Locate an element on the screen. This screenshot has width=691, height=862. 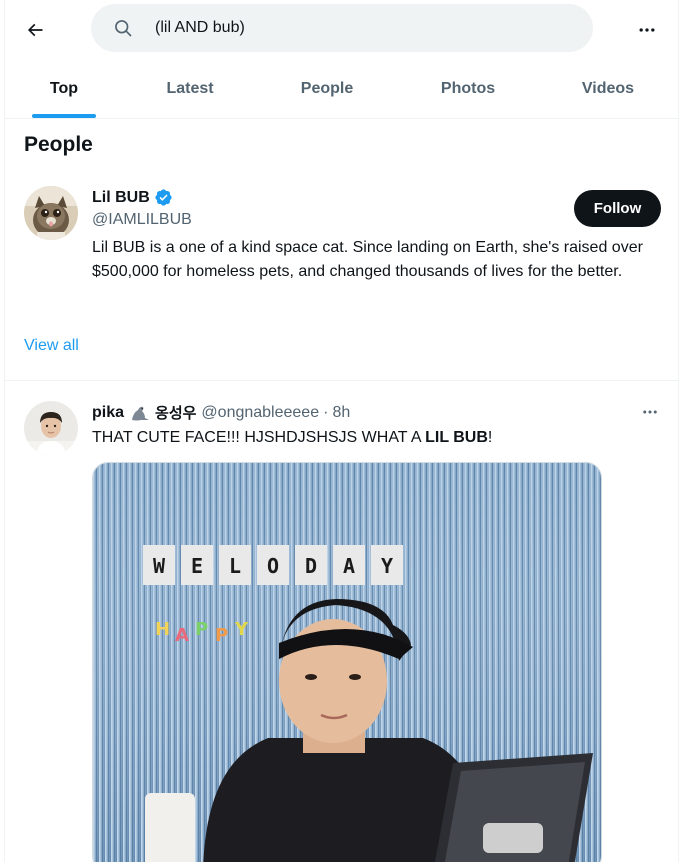
sign-card: W is located at coordinates (159, 565).